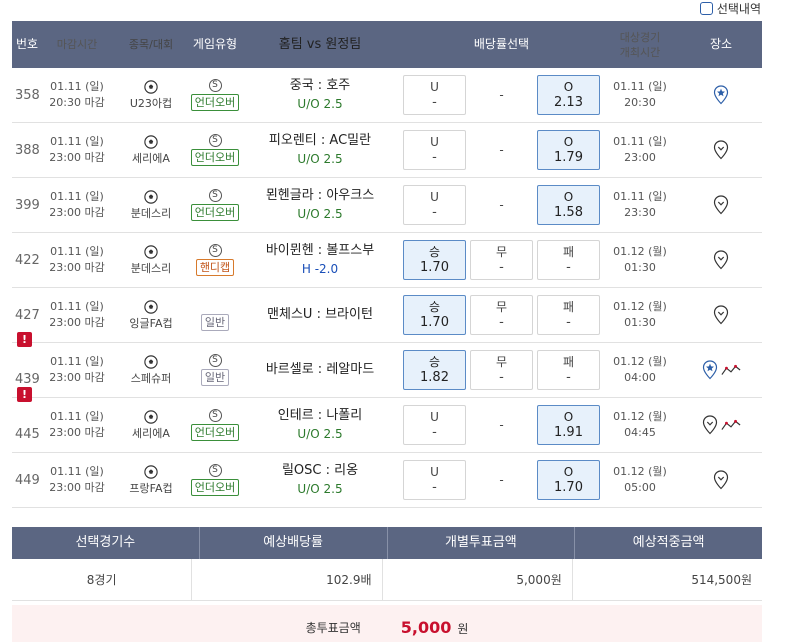  What do you see at coordinates (568, 425) in the screenshot?
I see `odds-button: O 1.91` at bounding box center [568, 425].